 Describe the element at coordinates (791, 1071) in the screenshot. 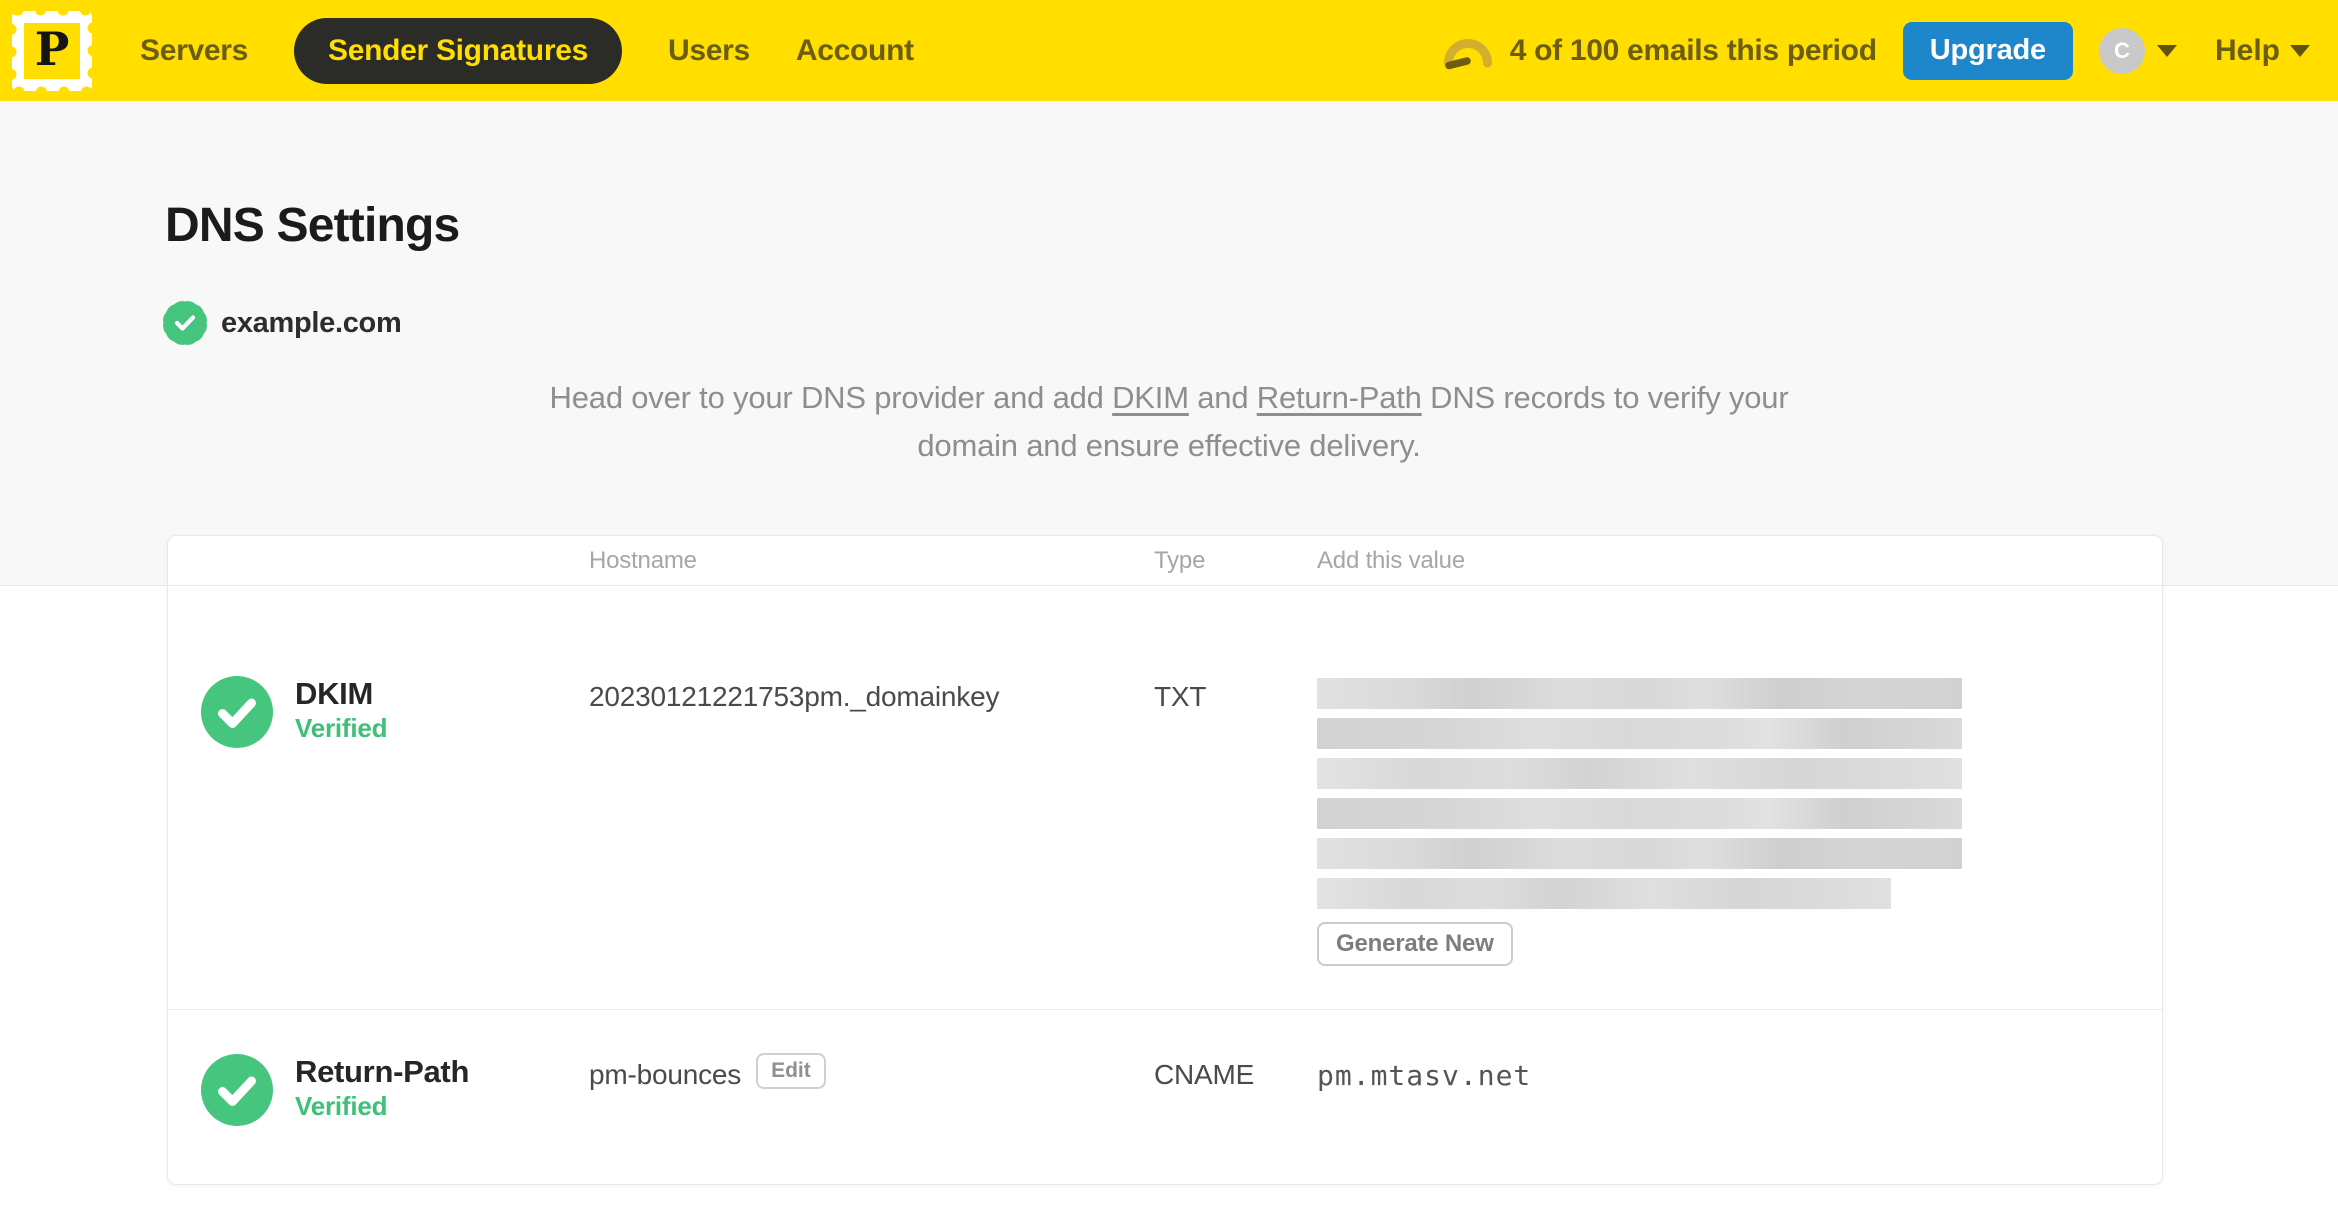

I see `edit-button: Edit` at that location.